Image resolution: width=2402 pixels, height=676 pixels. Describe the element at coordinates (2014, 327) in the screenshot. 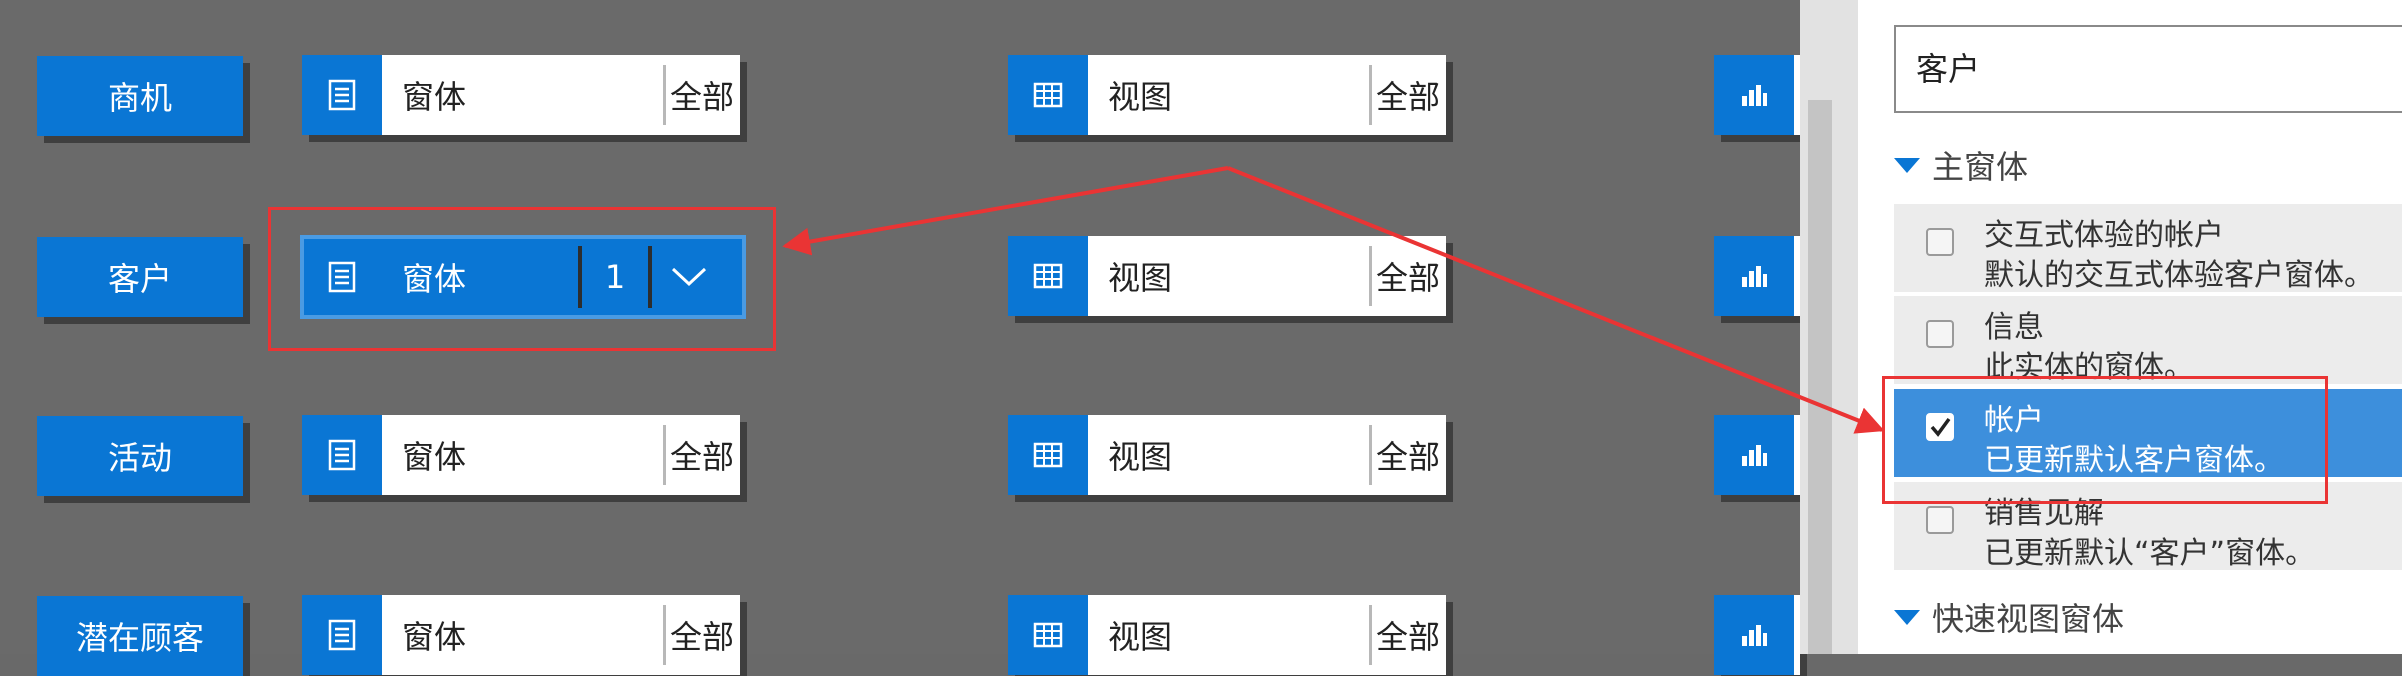

I see `form-option-name: 信息` at that location.